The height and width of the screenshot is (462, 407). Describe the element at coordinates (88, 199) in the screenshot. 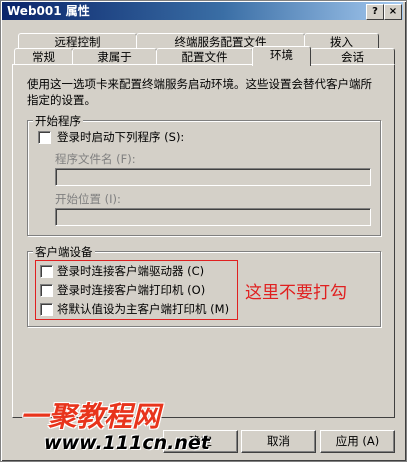

I see `start-in-label: 开始位置 (I):` at that location.